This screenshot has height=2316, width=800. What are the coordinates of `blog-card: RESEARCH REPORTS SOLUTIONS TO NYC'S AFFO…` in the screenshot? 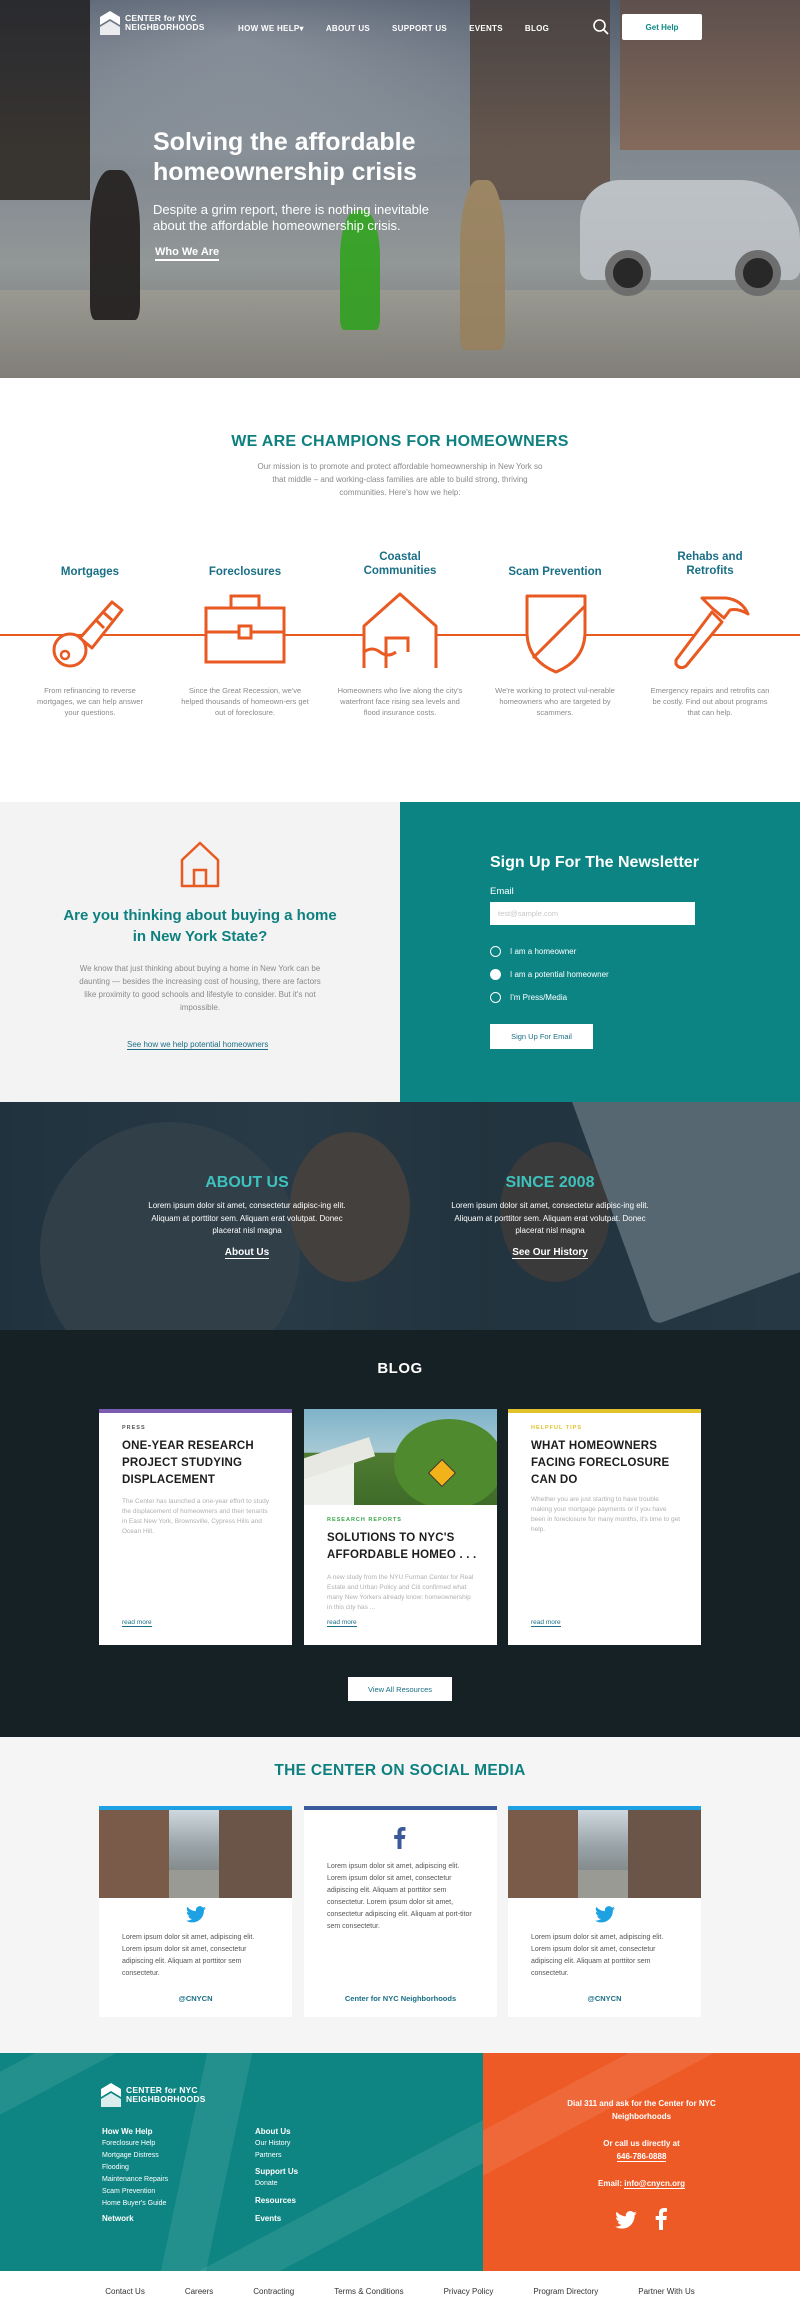 It's located at (400, 1527).